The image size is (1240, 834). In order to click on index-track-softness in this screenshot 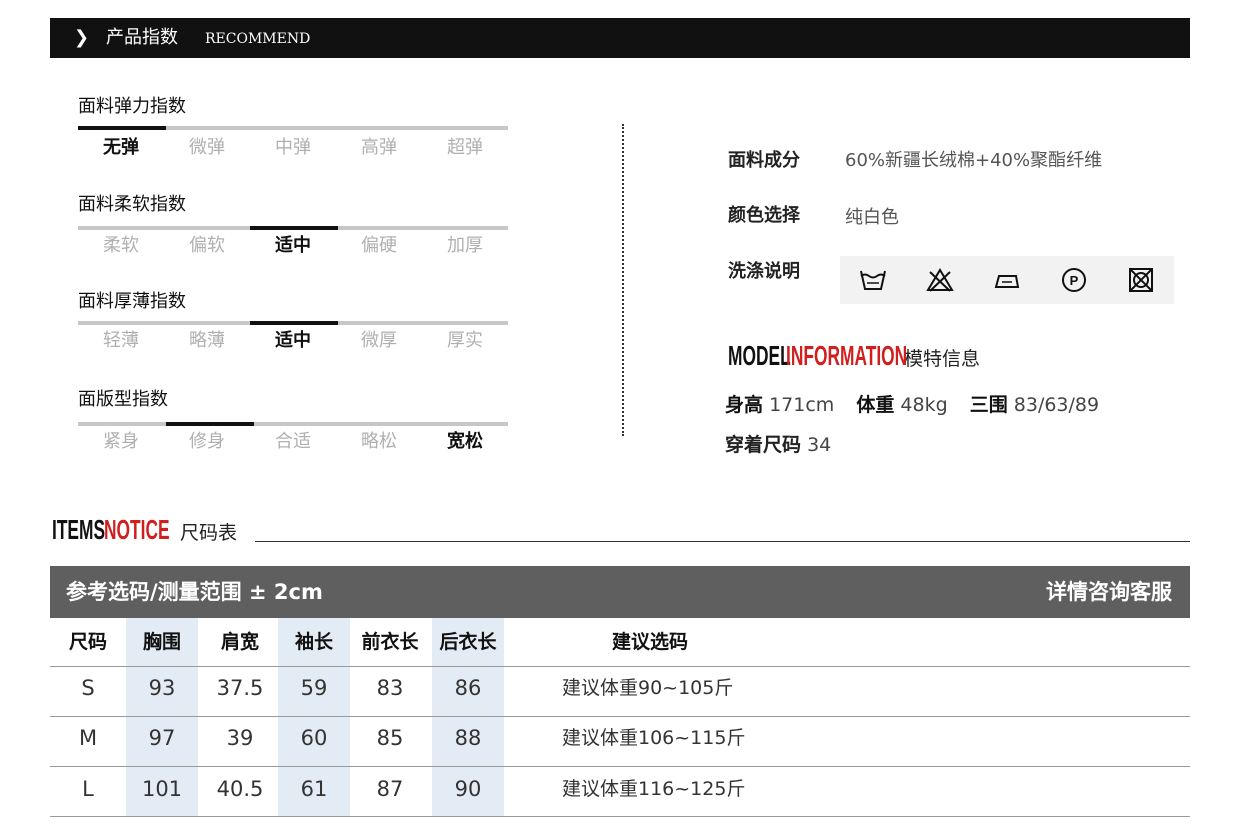, I will do `click(293, 228)`.